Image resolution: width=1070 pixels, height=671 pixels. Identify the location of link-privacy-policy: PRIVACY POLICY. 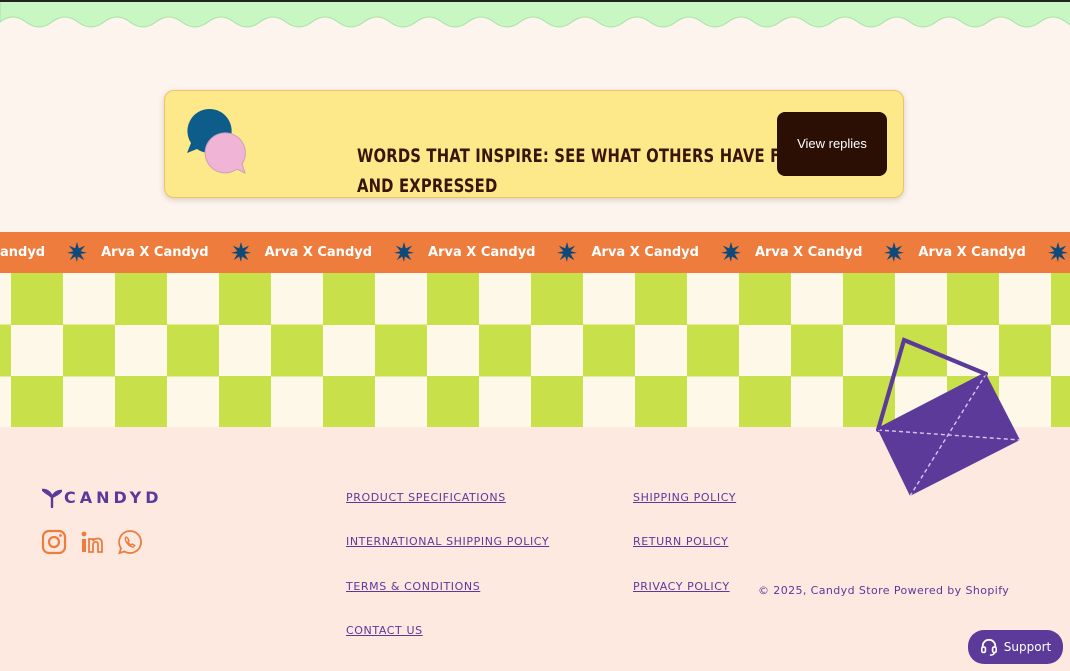
(681, 586).